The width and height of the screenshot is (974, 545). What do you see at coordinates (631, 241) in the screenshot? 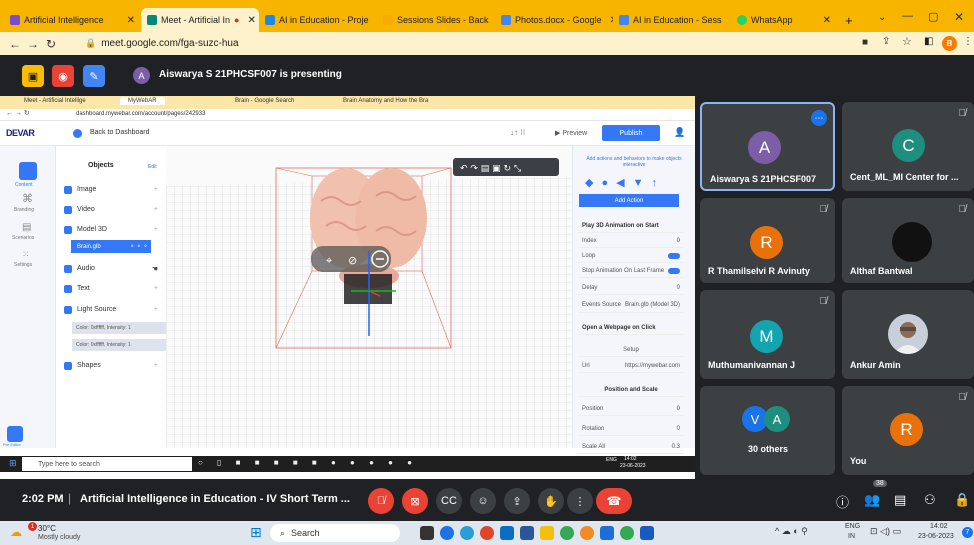
I see `index-row: Index 0` at bounding box center [631, 241].